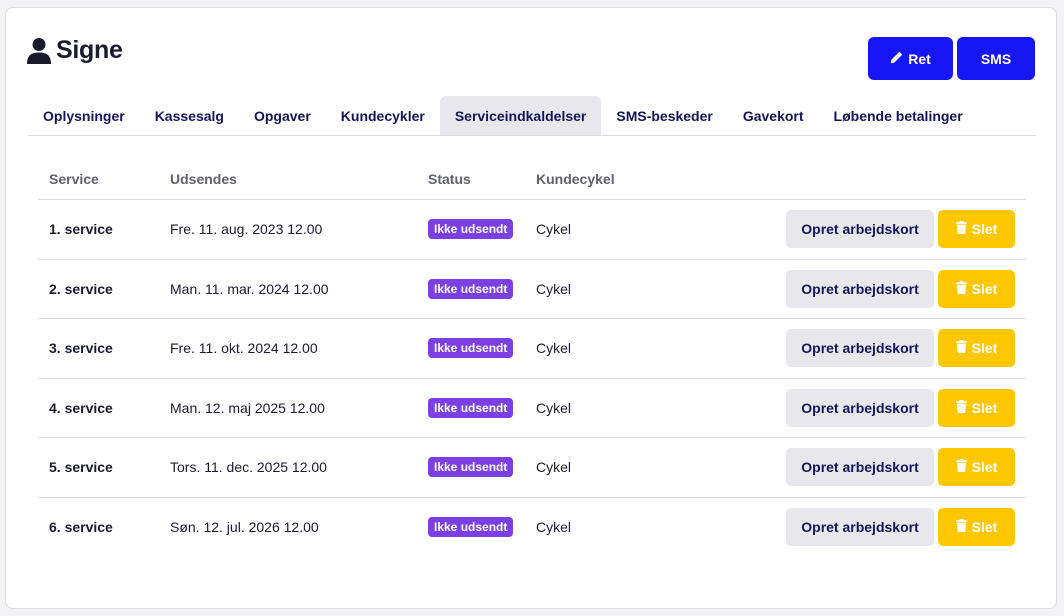 This screenshot has height=616, width=1064. I want to click on tab-label: Opgaver, so click(282, 115).